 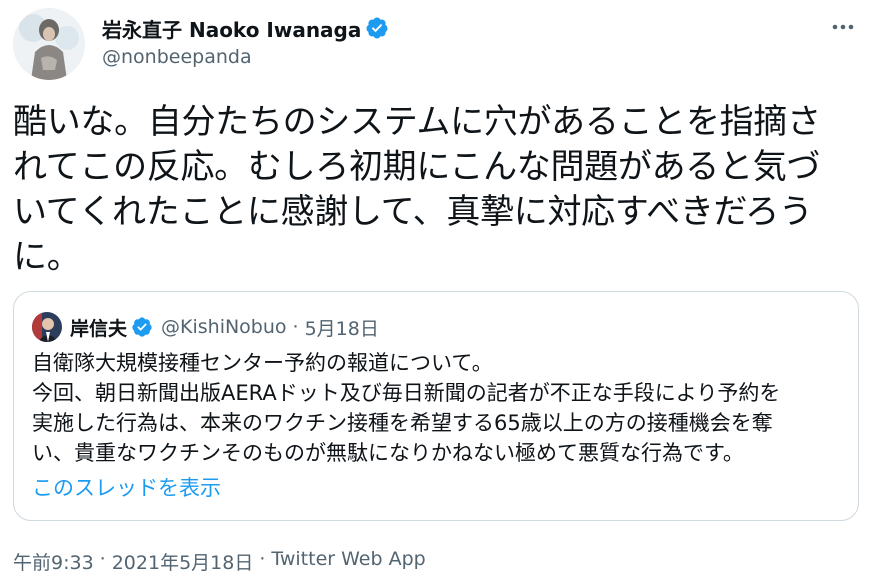 I want to click on tweet-source: Twitter Web App, so click(x=348, y=561).